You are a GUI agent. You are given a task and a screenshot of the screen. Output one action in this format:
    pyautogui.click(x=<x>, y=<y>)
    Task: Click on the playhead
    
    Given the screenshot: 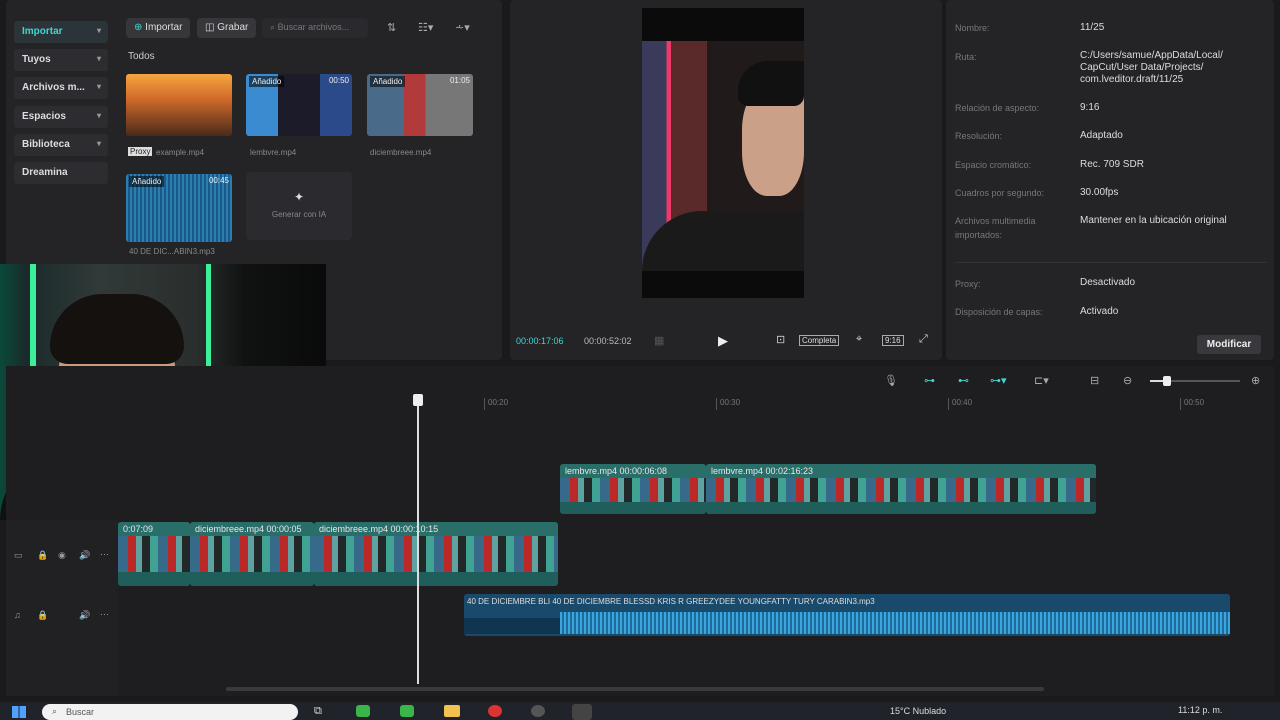 What is the action you would take?
    pyautogui.click(x=418, y=539)
    